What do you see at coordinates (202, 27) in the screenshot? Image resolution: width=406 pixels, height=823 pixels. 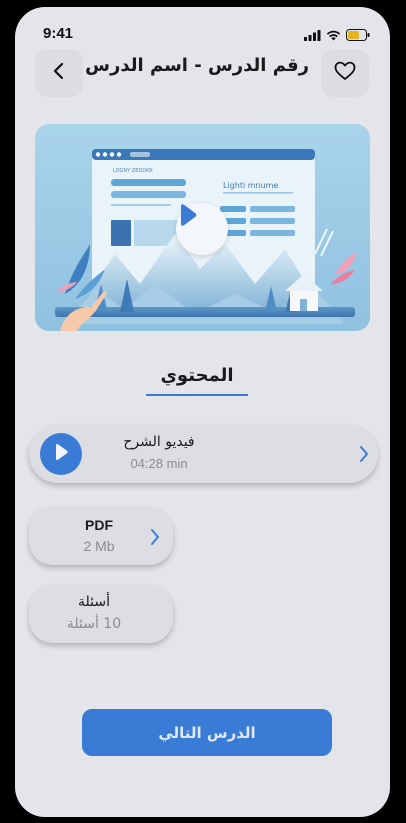 I see `status-bar: 9:41` at bounding box center [202, 27].